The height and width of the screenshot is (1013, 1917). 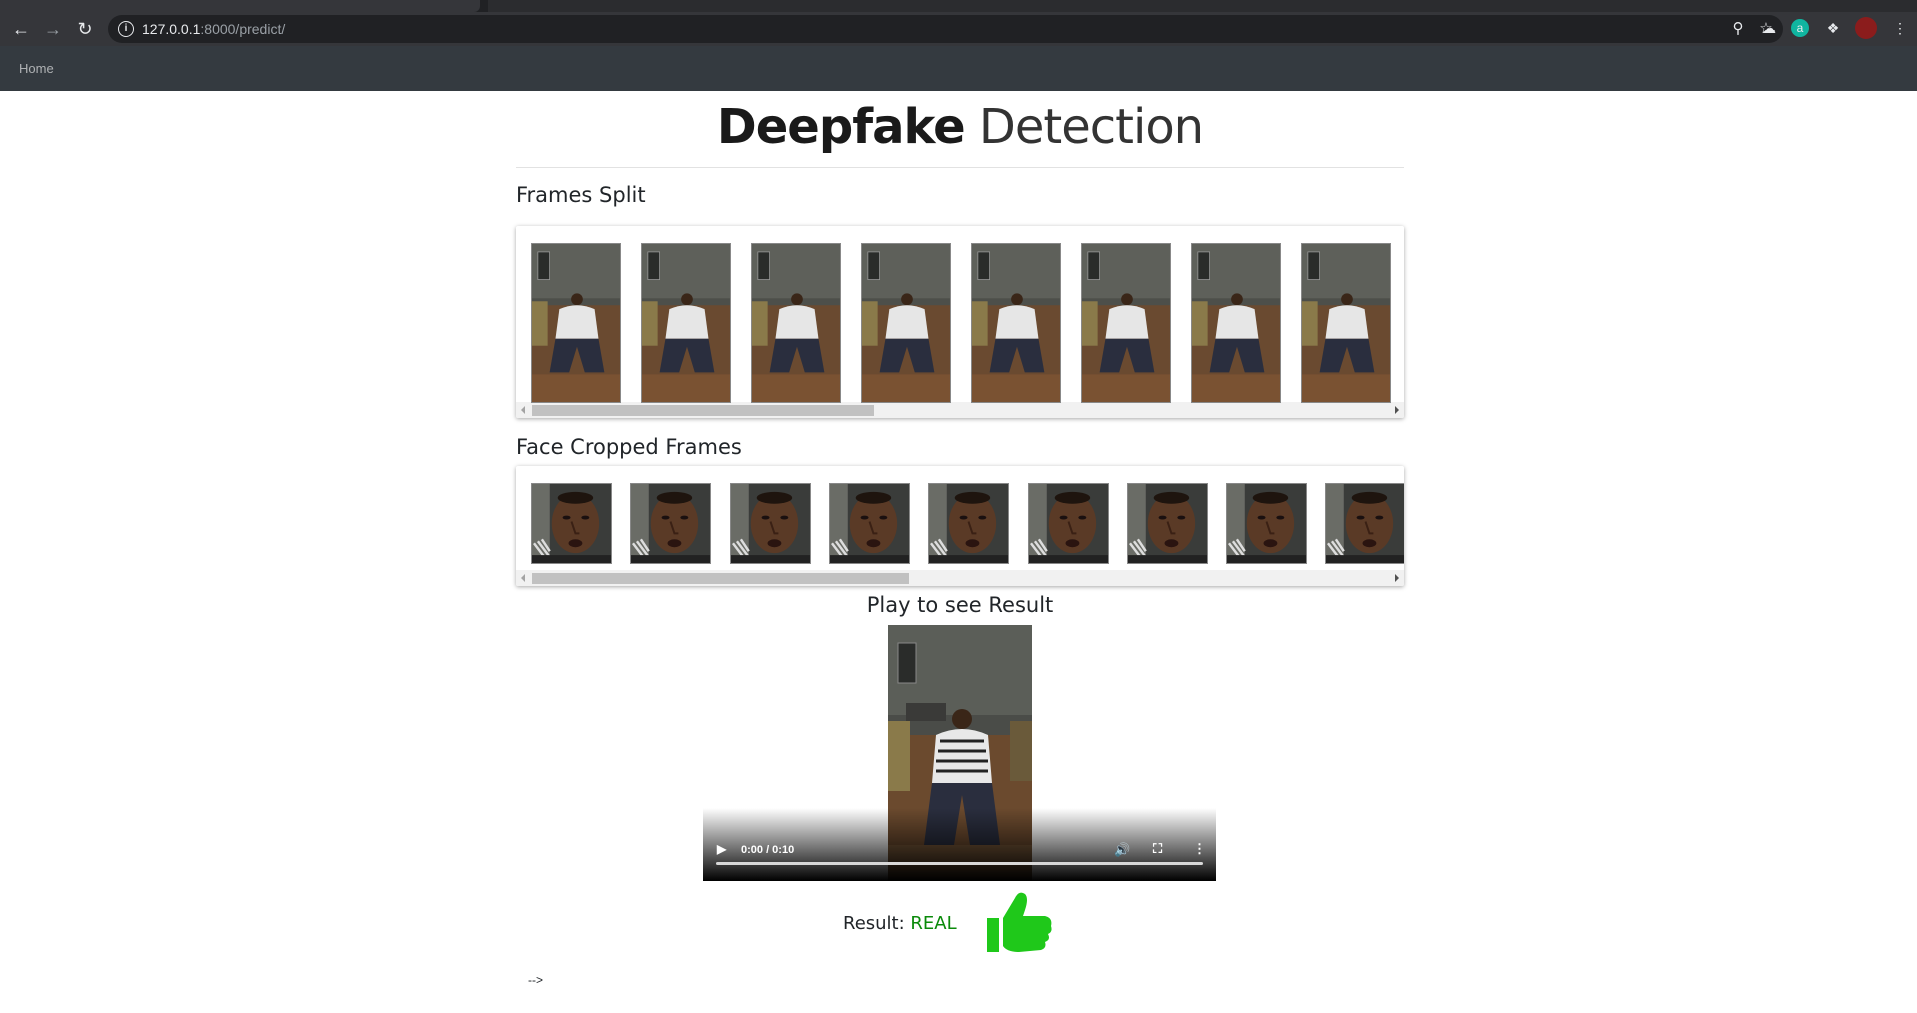 I want to click on browser-tab, so click(x=1202, y=6).